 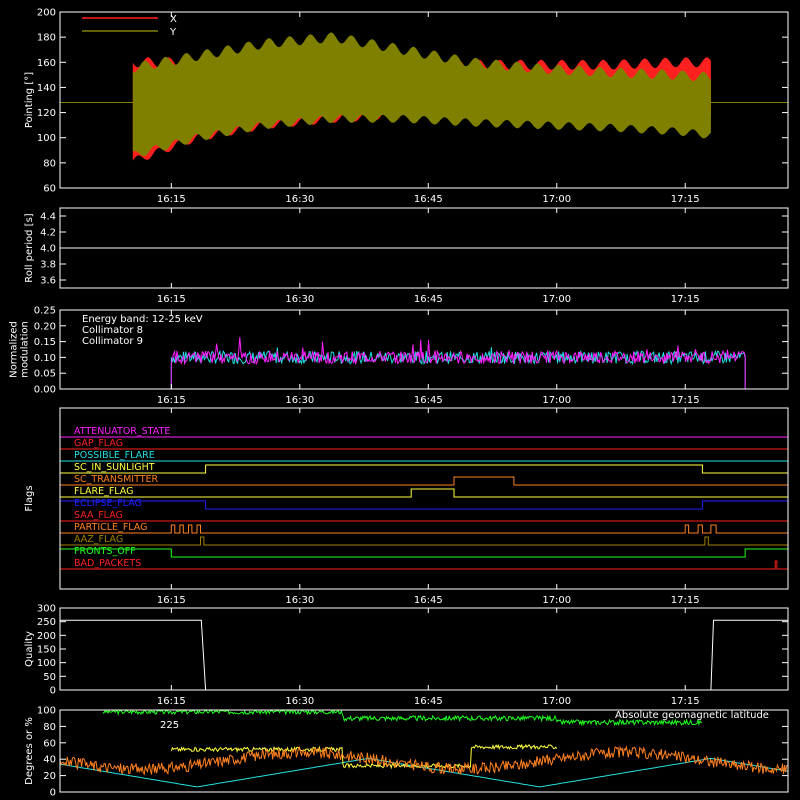 I want to click on flag-label: GAP_FLAG, so click(x=98, y=443).